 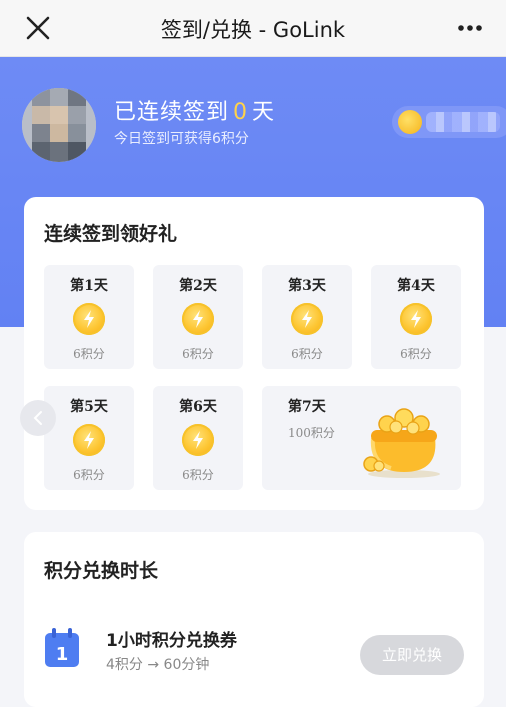 What do you see at coordinates (470, 28) in the screenshot?
I see `more-dots-icon` at bounding box center [470, 28].